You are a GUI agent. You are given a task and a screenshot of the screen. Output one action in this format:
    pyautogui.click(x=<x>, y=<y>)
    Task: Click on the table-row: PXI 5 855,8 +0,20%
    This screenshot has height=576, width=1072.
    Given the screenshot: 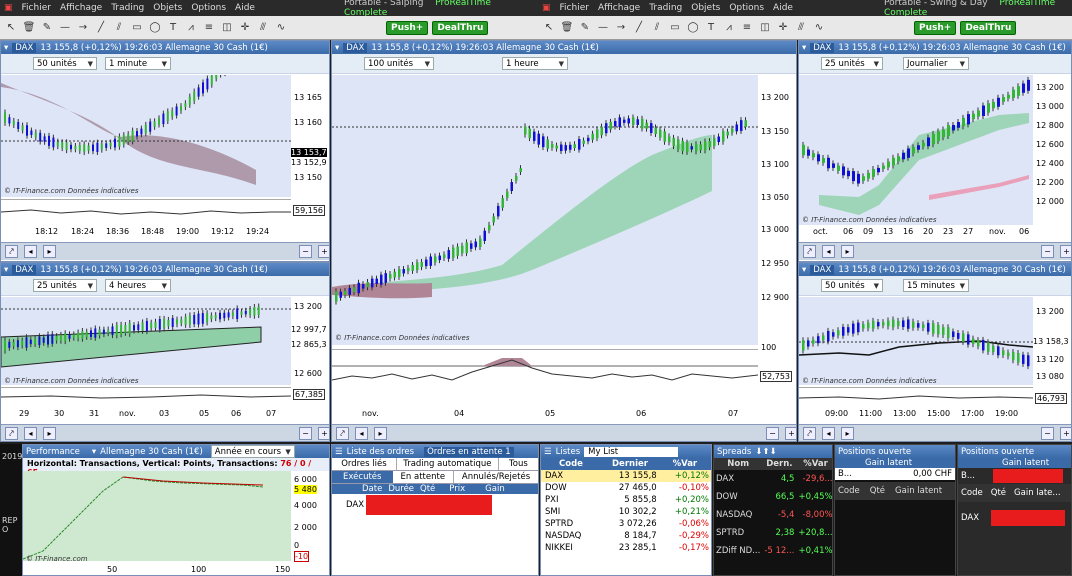 What is the action you would take?
    pyautogui.click(x=626, y=500)
    